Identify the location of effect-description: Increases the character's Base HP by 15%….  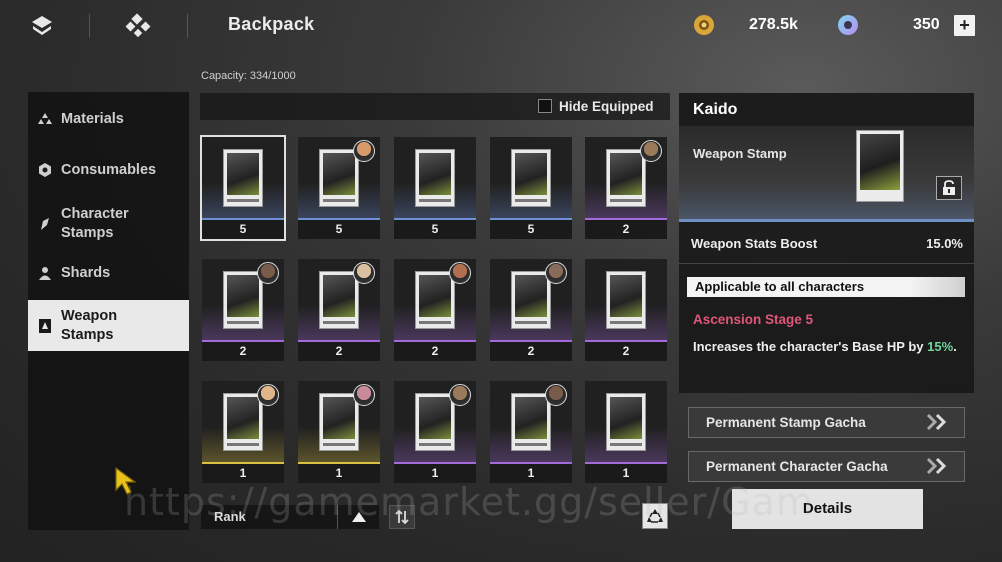
(829, 346).